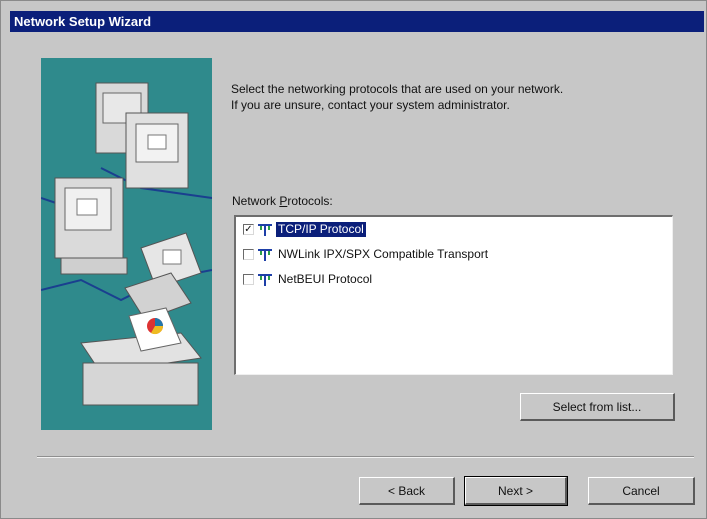 The width and height of the screenshot is (707, 519). I want to click on next-button: Next >, so click(516, 491).